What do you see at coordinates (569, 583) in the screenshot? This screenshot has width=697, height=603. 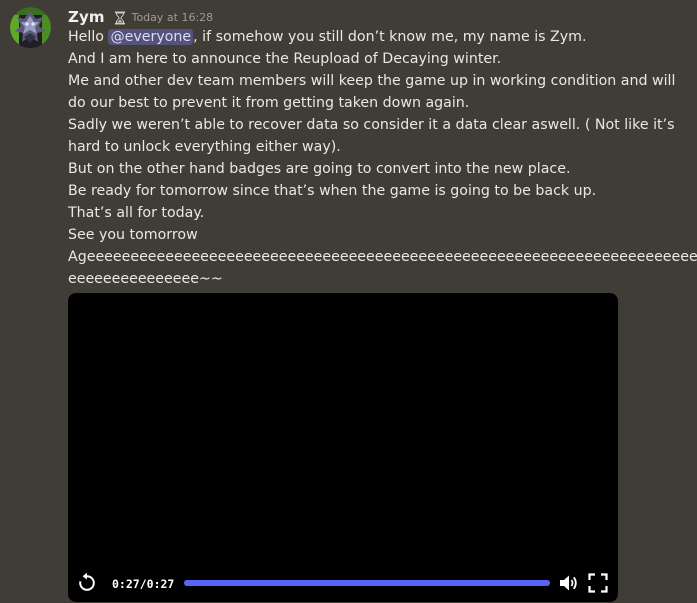 I see `volume-icon` at bounding box center [569, 583].